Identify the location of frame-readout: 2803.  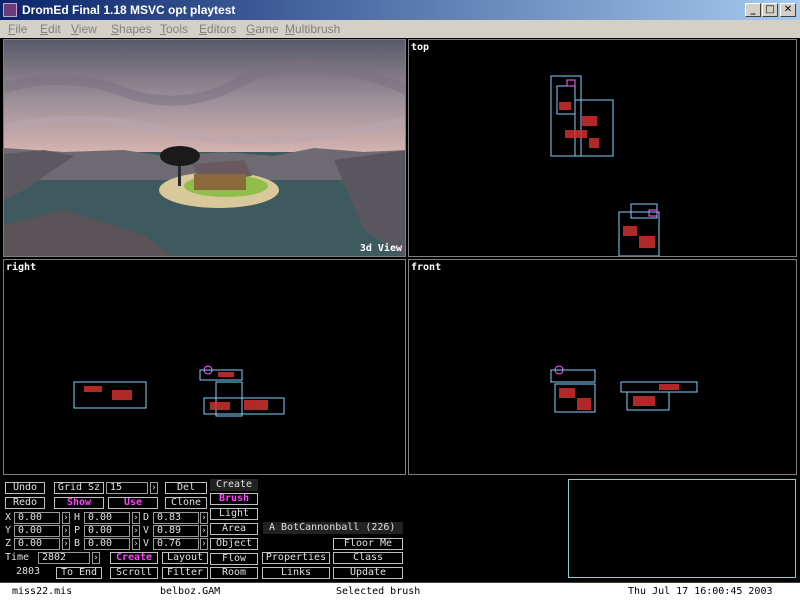
(28, 571).